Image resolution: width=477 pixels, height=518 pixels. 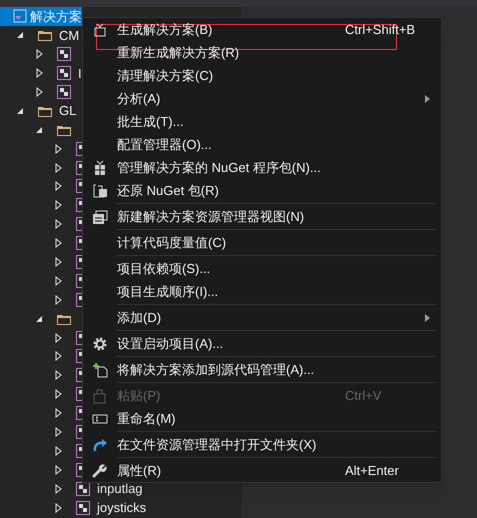 What do you see at coordinates (20, 16) in the screenshot?
I see `solution-icon` at bounding box center [20, 16].